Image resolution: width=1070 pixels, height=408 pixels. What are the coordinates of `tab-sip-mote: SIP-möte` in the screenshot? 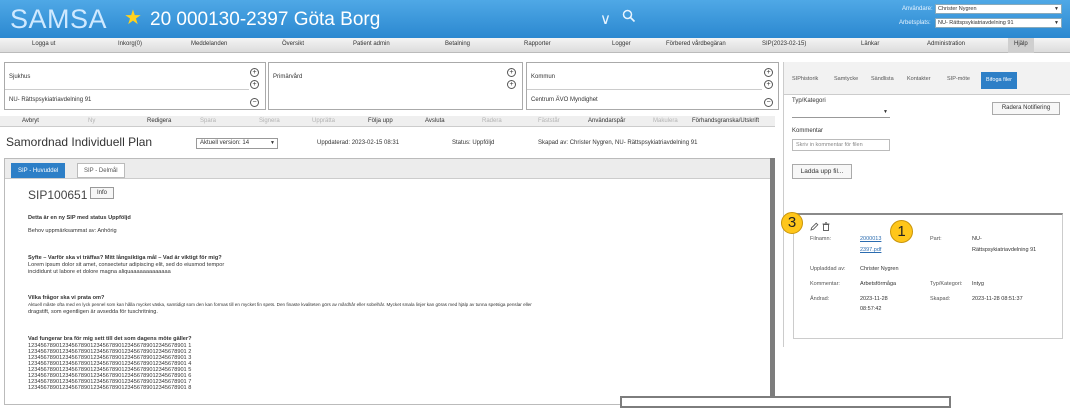 It's located at (958, 79).